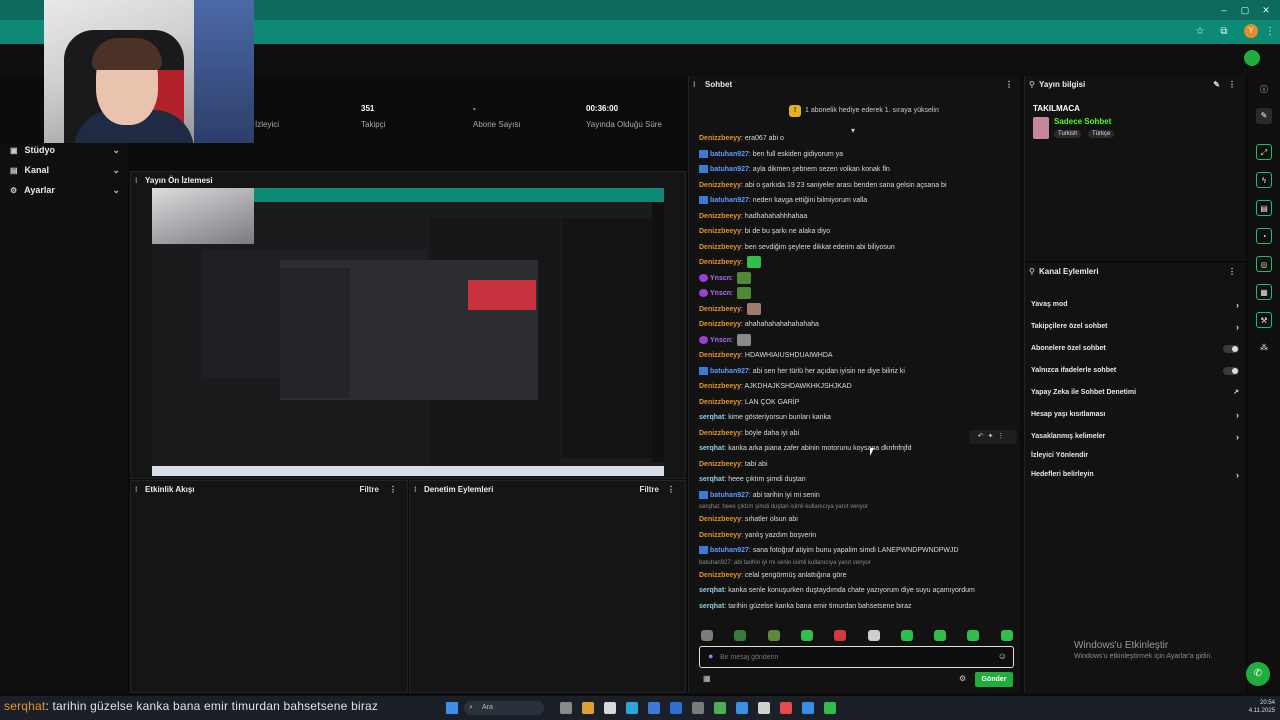 The width and height of the screenshot is (1280, 720). Describe the element at coordinates (1002, 656) in the screenshot. I see `emoji-picker-icon: ☺` at that location.